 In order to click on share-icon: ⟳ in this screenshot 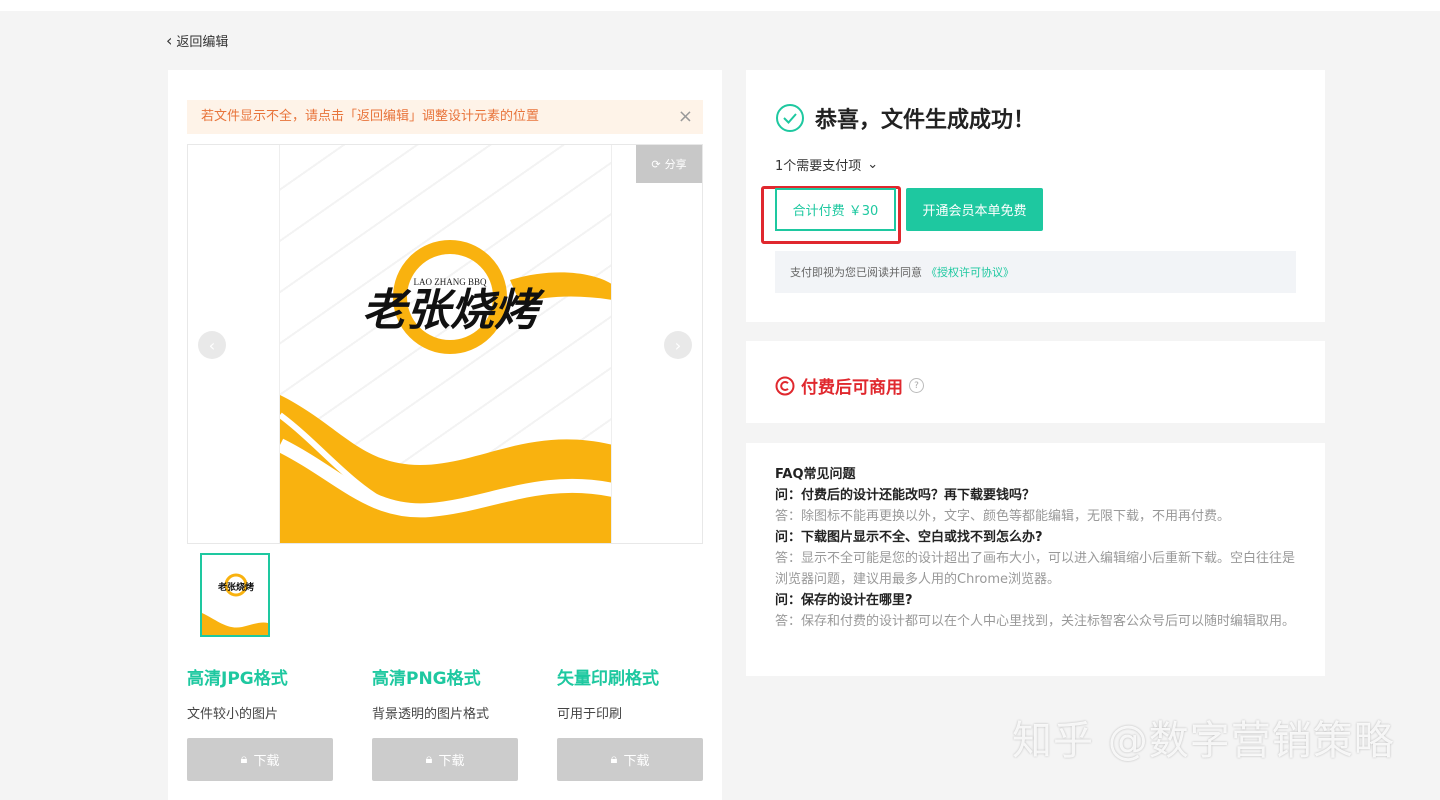, I will do `click(656, 164)`.